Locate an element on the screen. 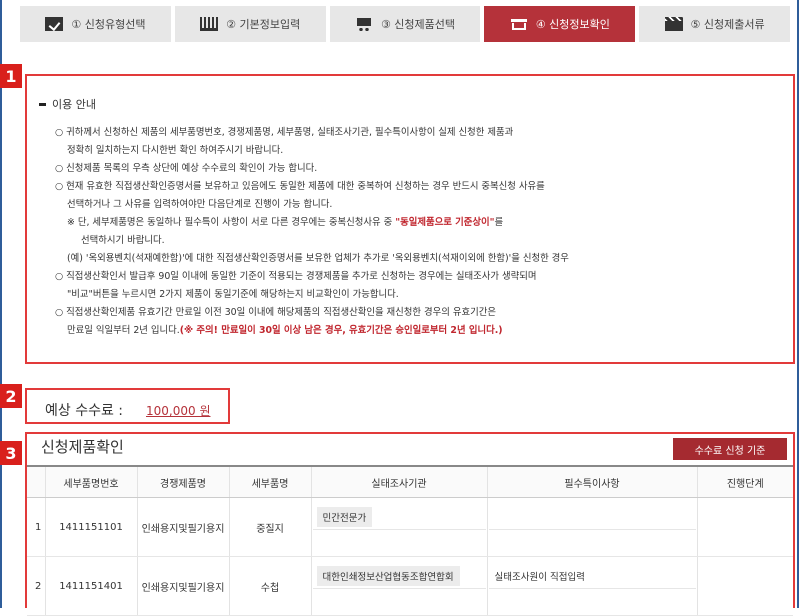  table-row: 1 1411151101 인쇄용지및필기용지 중질지 민간전문가 is located at coordinates (410, 527).